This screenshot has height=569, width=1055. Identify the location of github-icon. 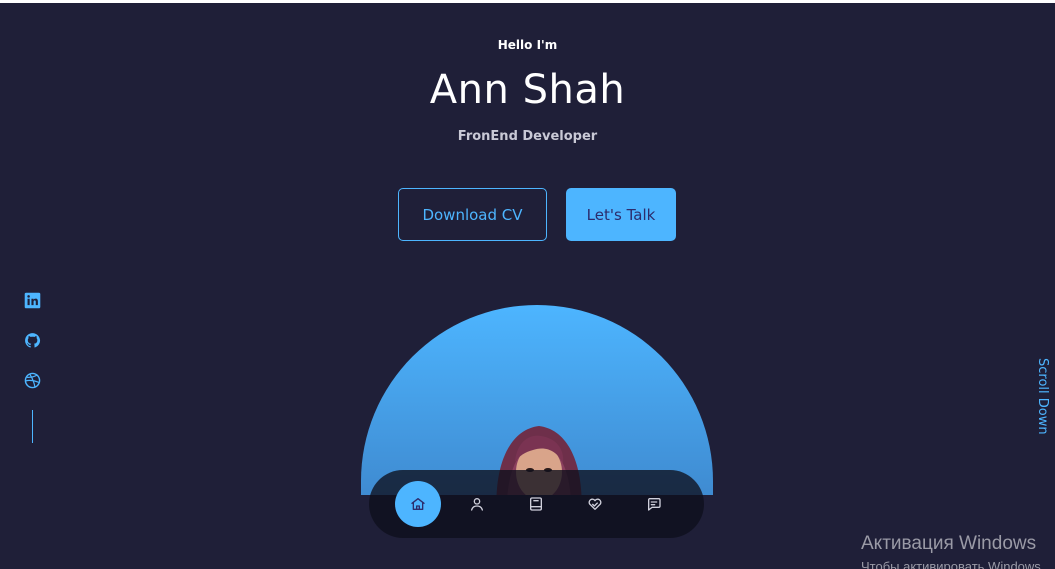
(32, 340).